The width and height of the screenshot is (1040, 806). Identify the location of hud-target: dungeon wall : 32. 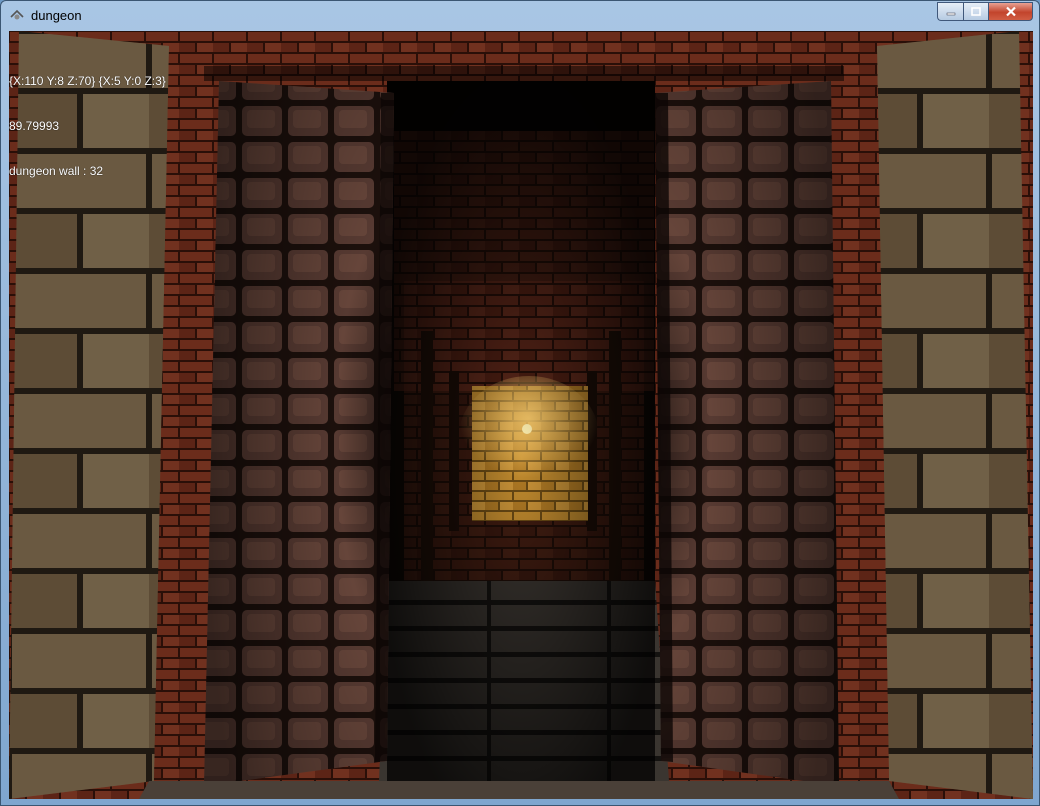
(56, 171).